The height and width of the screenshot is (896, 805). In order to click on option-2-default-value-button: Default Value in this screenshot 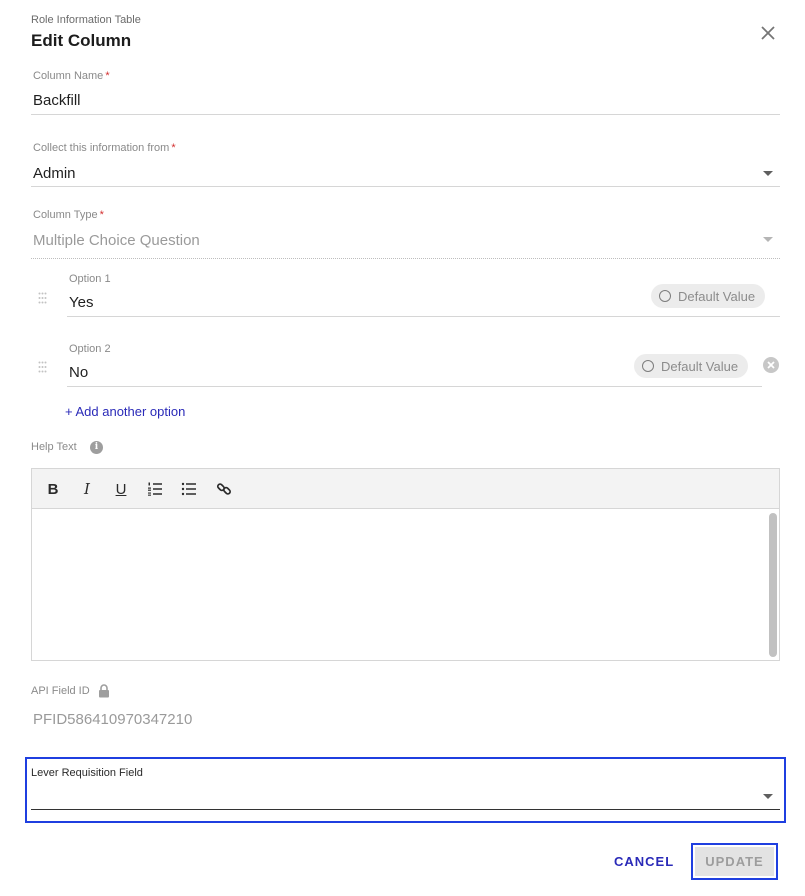, I will do `click(691, 366)`.